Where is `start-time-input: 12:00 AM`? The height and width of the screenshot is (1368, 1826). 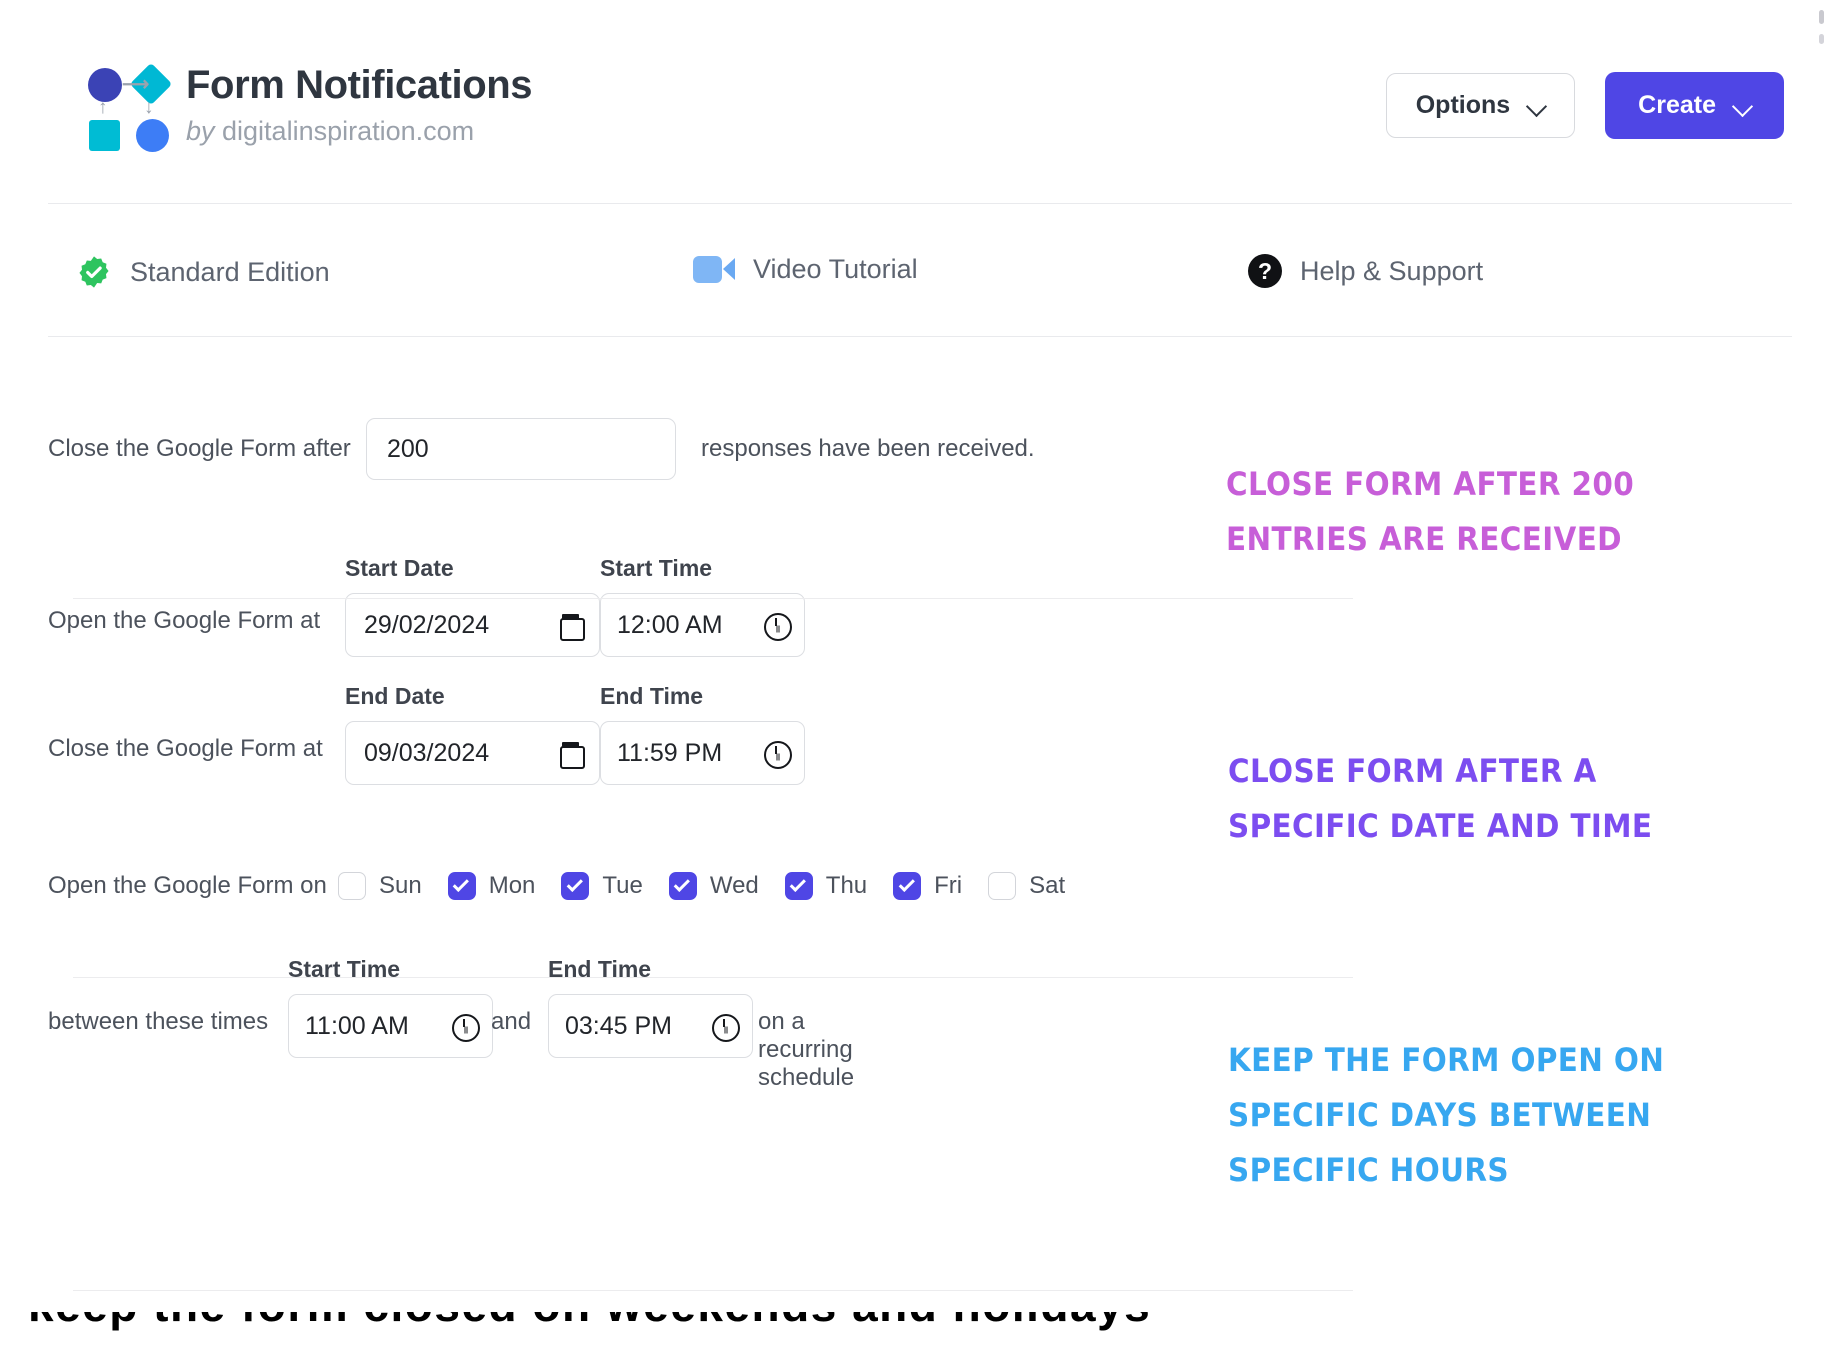
start-time-input: 12:00 AM is located at coordinates (702, 625).